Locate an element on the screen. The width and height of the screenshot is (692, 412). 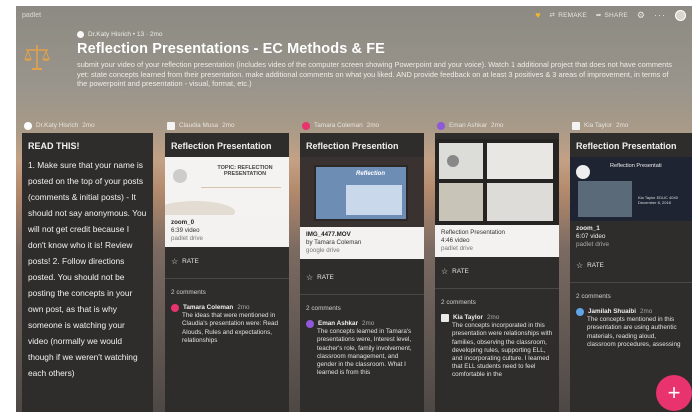
add-post-button: + is located at coordinates (674, 393).